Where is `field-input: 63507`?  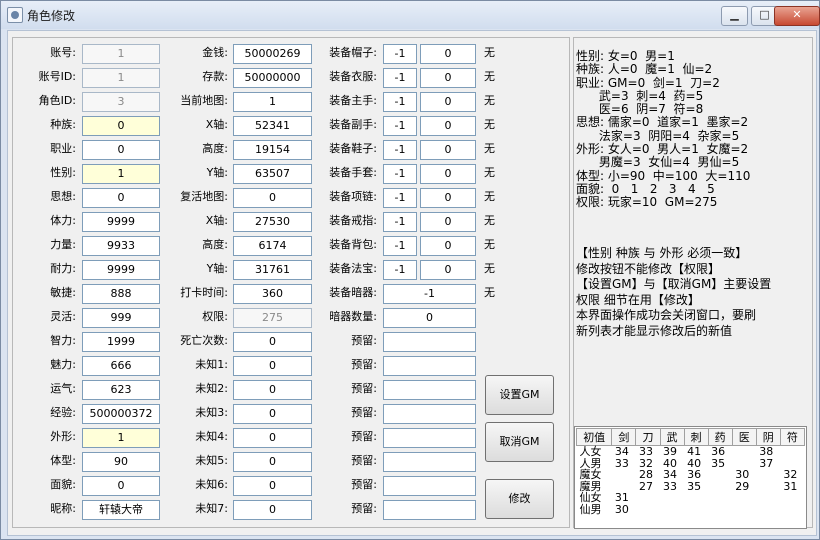
field-input: 63507 is located at coordinates (272, 174).